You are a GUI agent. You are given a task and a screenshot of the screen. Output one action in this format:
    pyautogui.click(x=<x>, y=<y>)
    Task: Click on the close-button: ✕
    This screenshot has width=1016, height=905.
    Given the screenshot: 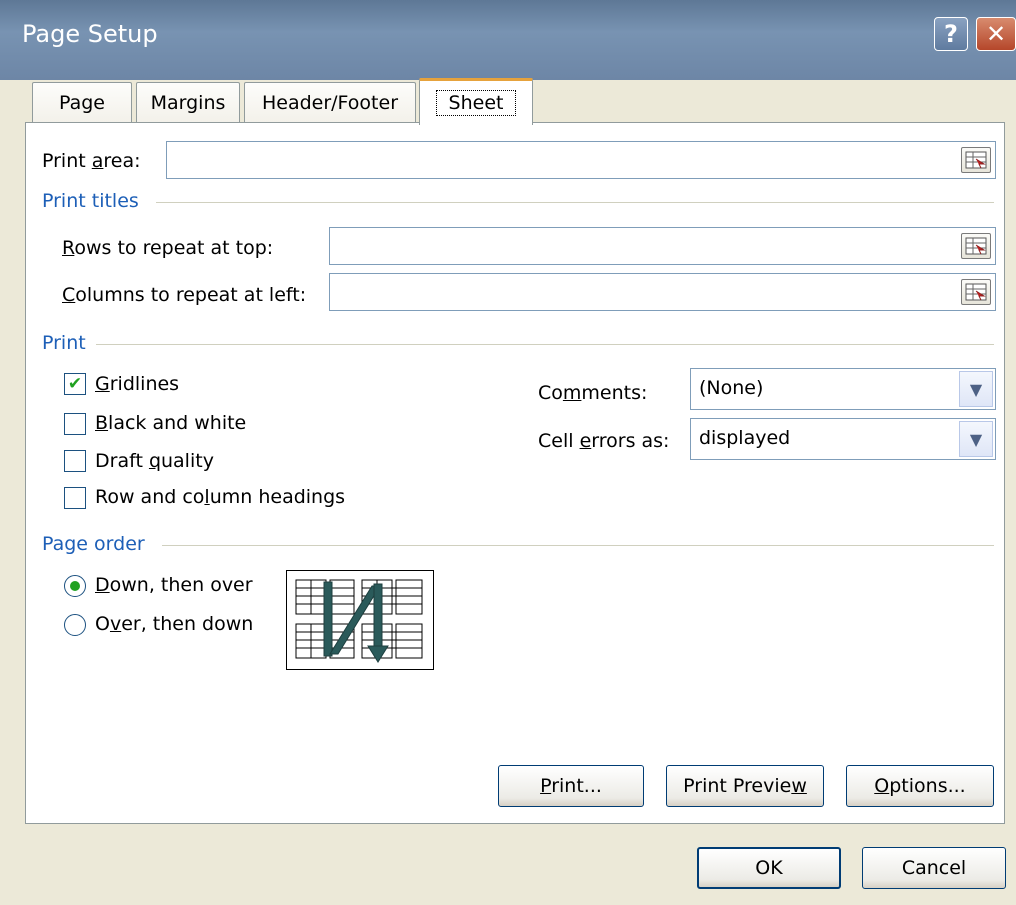 What is the action you would take?
    pyautogui.click(x=996, y=34)
    